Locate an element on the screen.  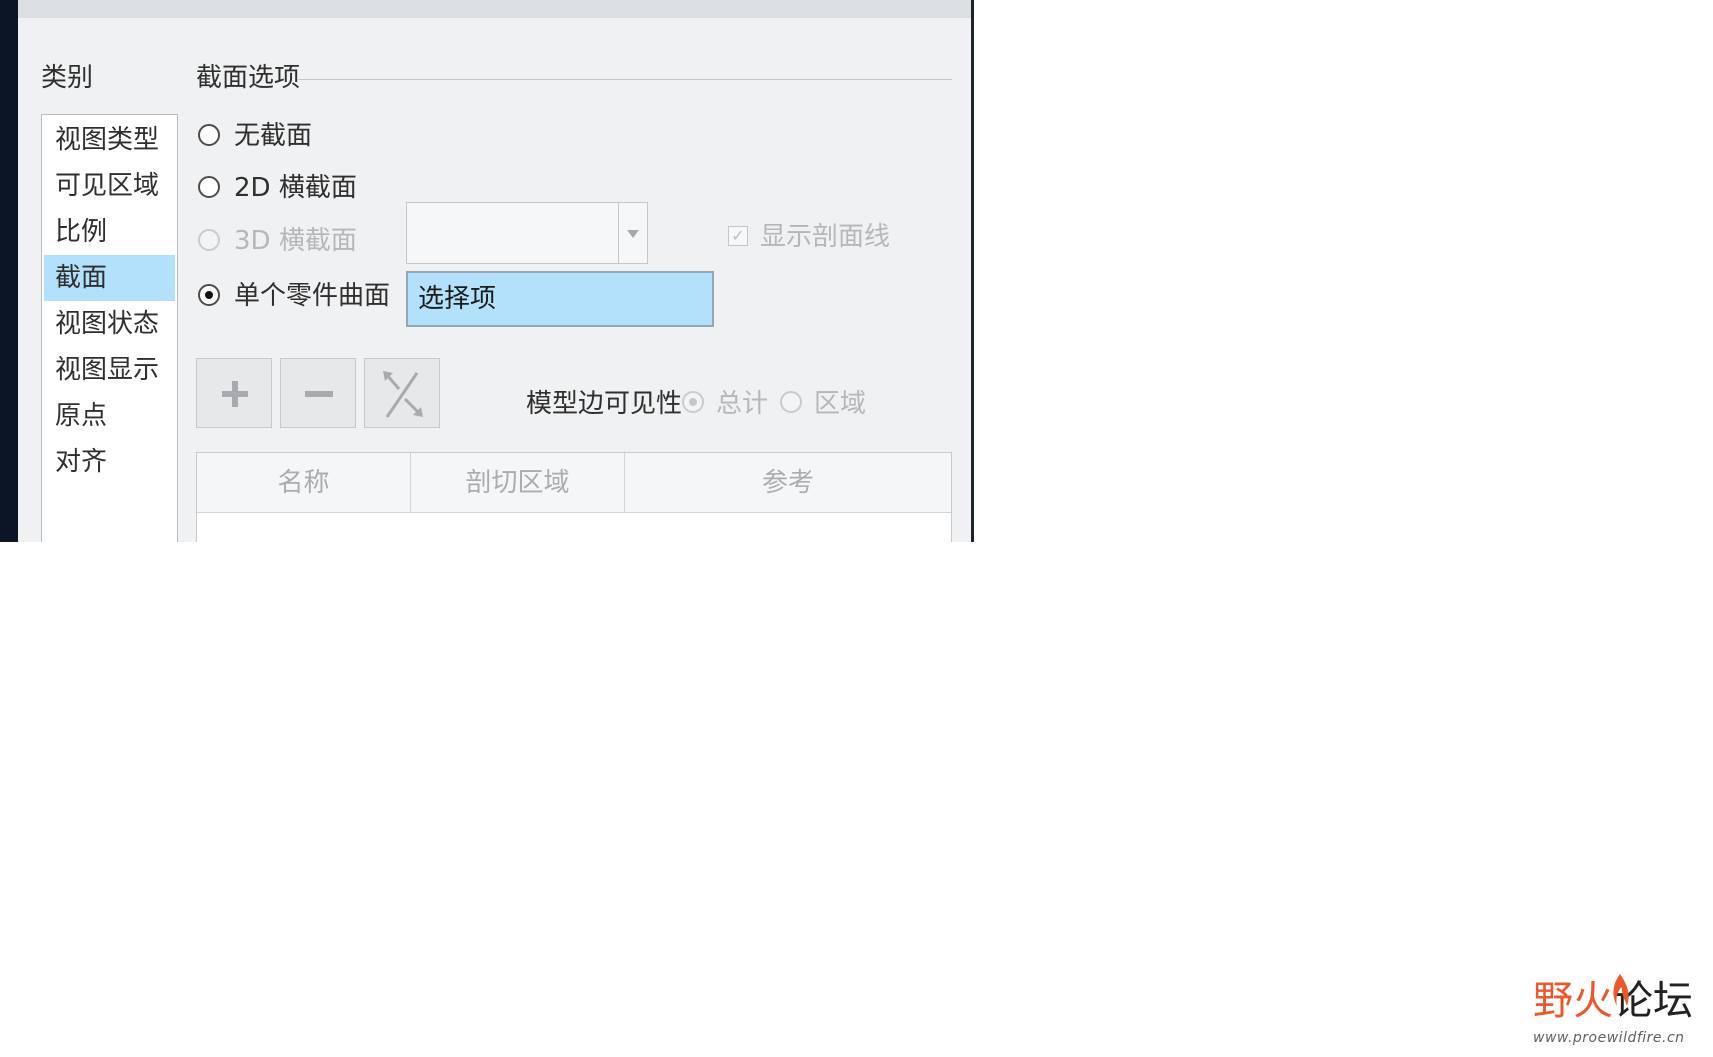
window-edge is located at coordinates (9, 271).